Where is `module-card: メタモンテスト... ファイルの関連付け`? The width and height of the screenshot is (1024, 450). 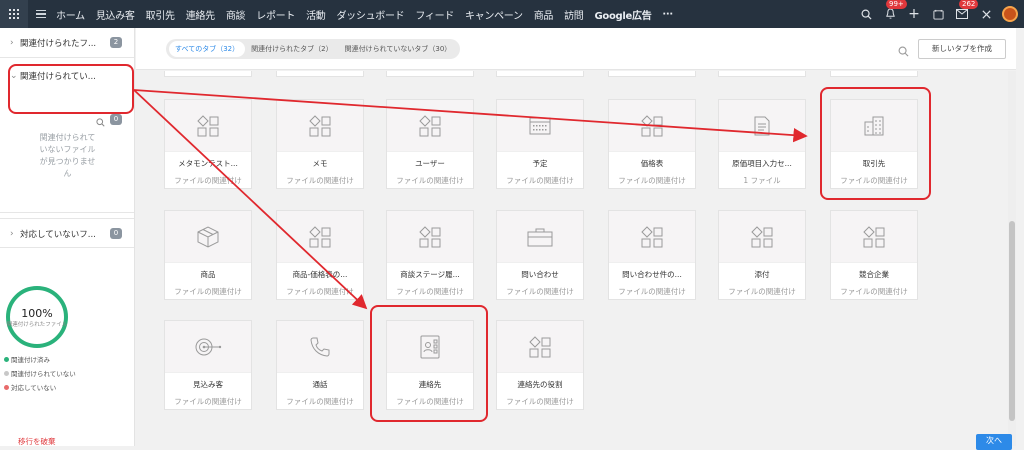 module-card: メタモンテスト... ファイルの関連付け is located at coordinates (208, 144).